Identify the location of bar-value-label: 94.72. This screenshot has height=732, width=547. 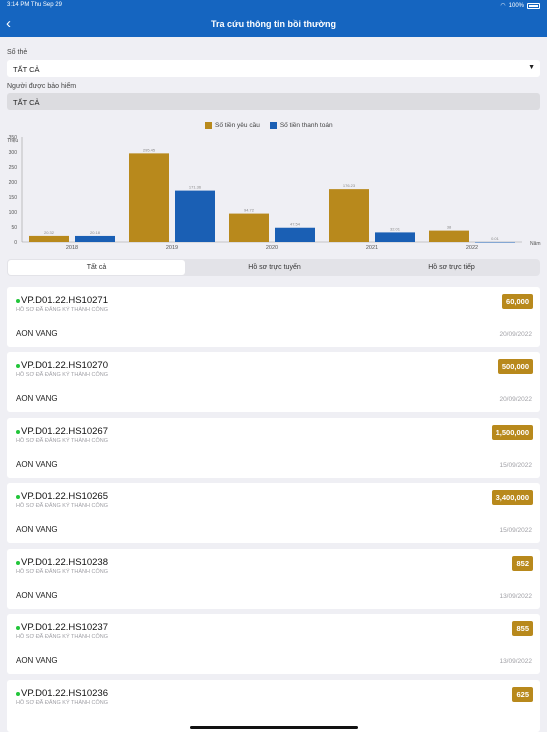
(249, 210).